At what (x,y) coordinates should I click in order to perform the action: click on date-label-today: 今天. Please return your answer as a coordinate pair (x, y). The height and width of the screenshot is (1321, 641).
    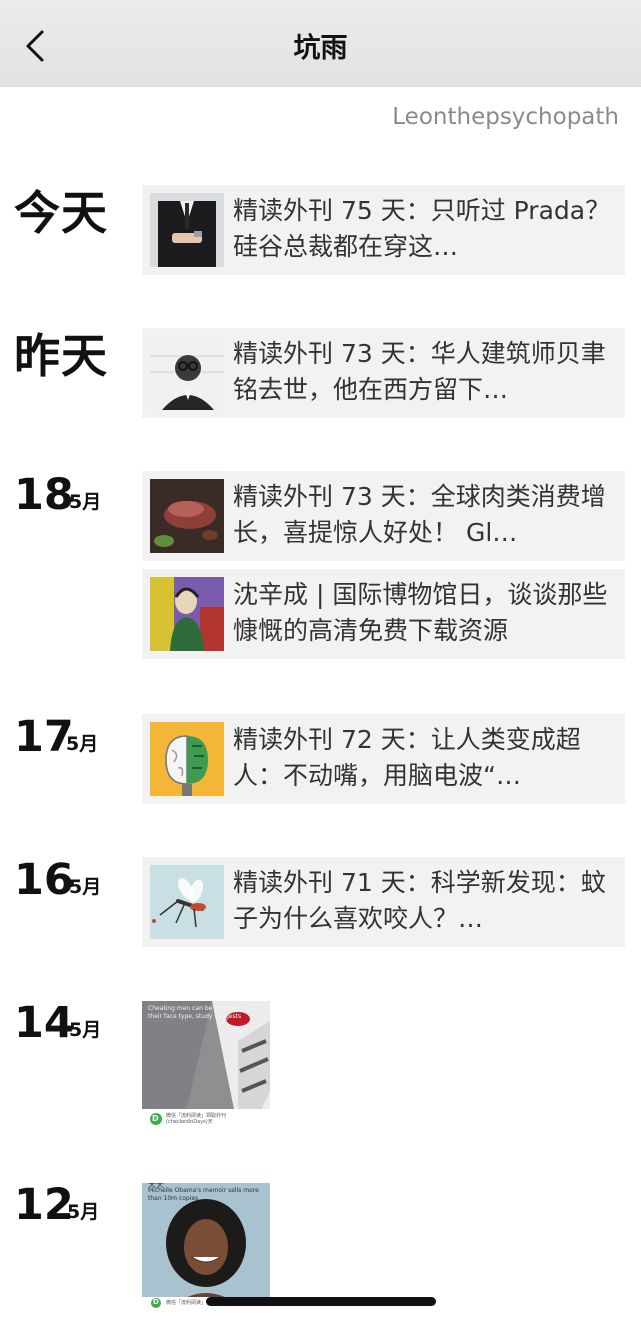
    Looking at the image, I should click on (61, 213).